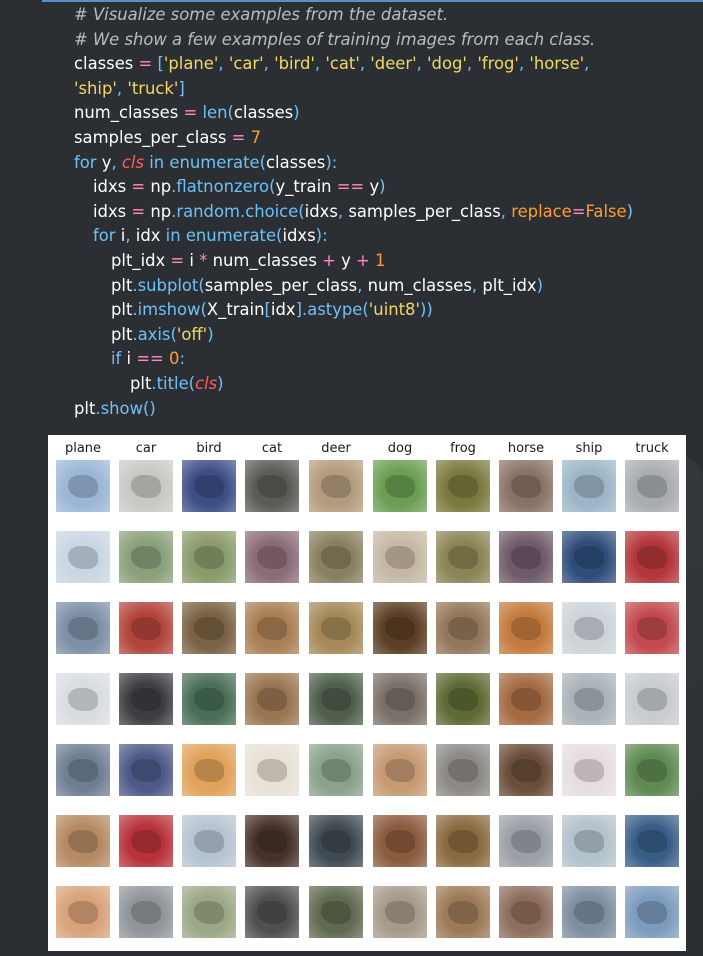  Describe the element at coordinates (248, 260) in the screenshot. I see `code-line: plt_idx = i * num_classes + y + 1` at that location.